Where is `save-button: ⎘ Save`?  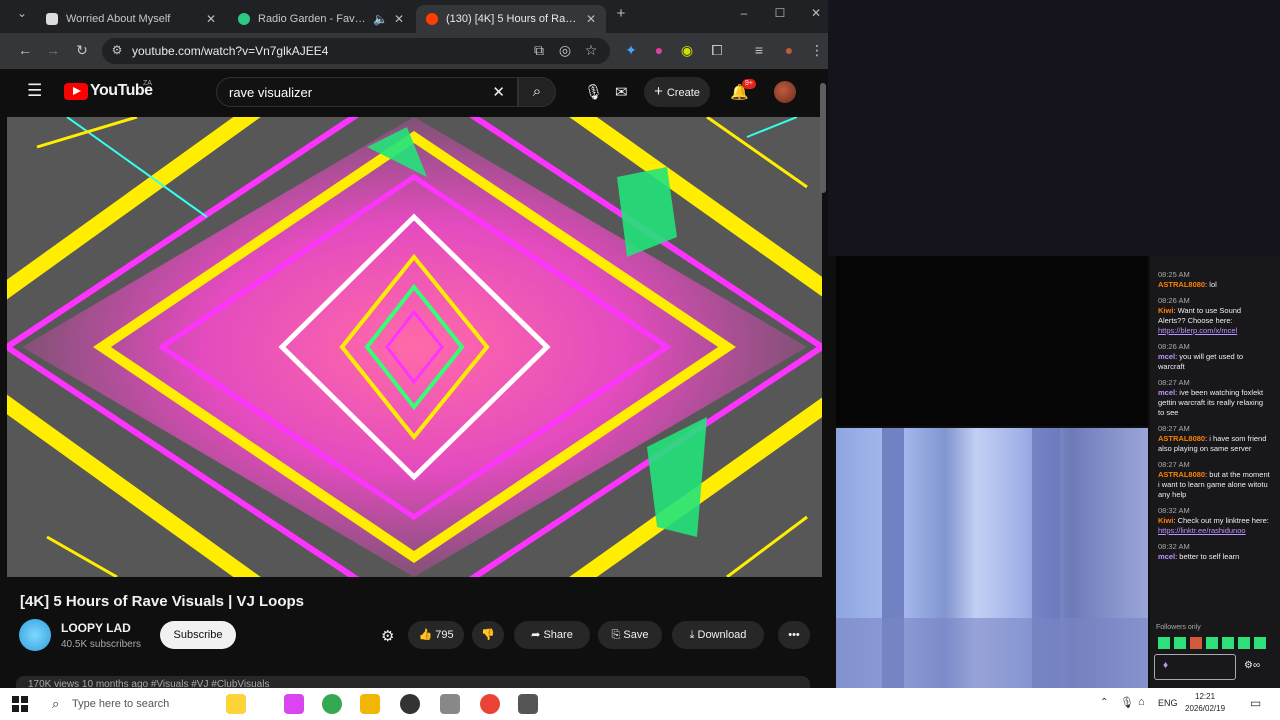 save-button: ⎘ Save is located at coordinates (630, 635).